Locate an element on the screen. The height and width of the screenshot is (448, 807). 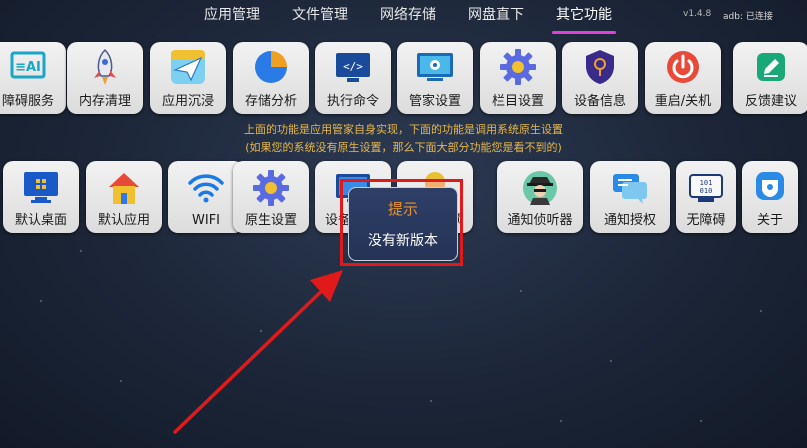
tile-label: 存储分析 is located at coordinates (270, 101).